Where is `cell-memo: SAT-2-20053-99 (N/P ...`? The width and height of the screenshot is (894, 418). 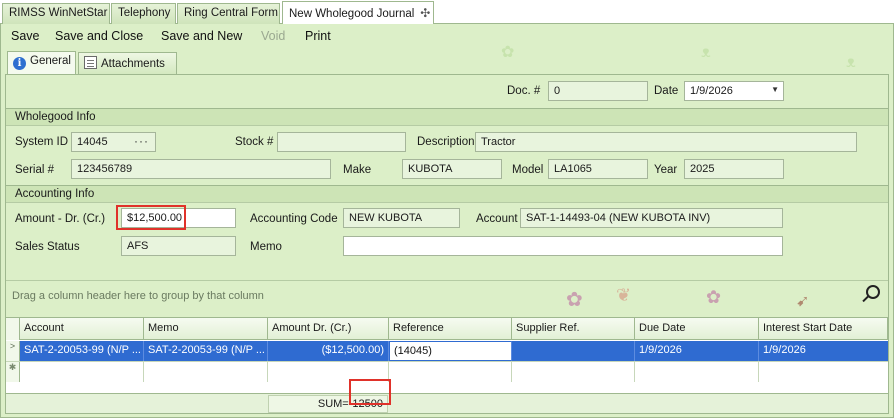
cell-memo: SAT-2-20053-99 (N/P ... is located at coordinates (206, 351).